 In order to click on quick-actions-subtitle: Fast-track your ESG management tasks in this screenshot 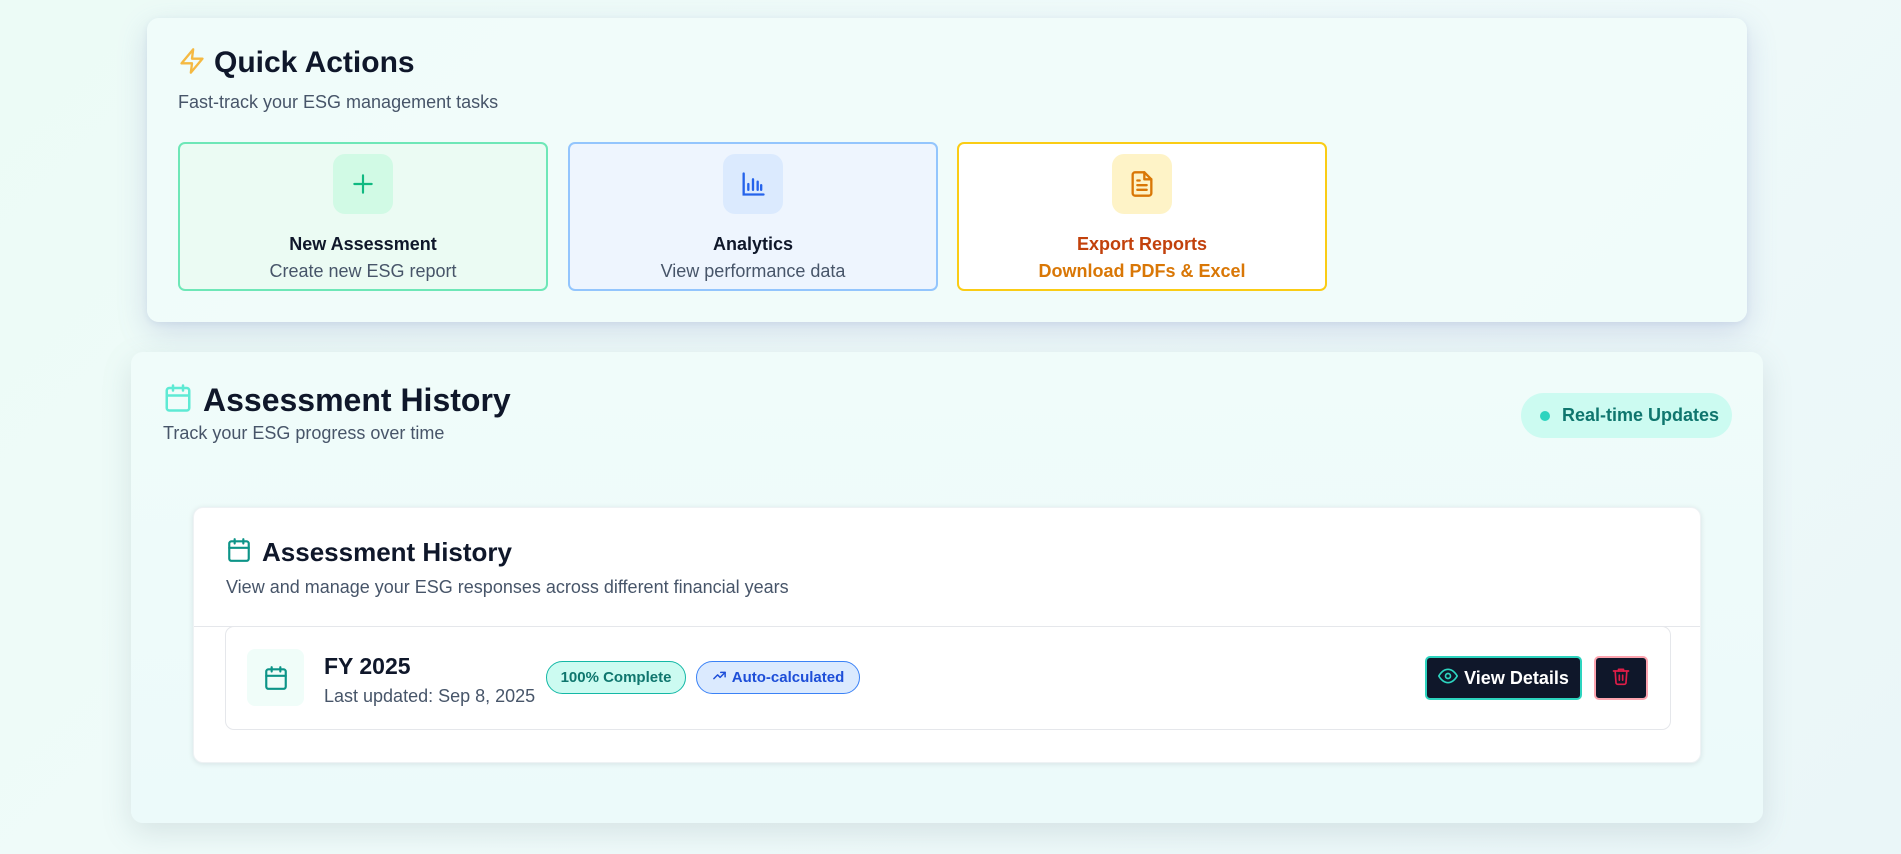, I will do `click(338, 102)`.